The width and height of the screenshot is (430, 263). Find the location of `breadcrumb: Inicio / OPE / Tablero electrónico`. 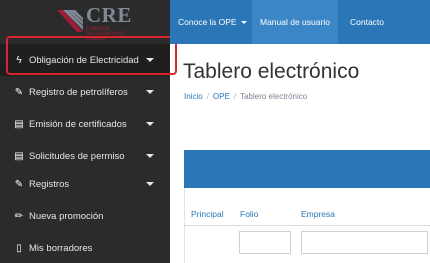

breadcrumb: Inicio / OPE / Tablero electrónico is located at coordinates (245, 96).